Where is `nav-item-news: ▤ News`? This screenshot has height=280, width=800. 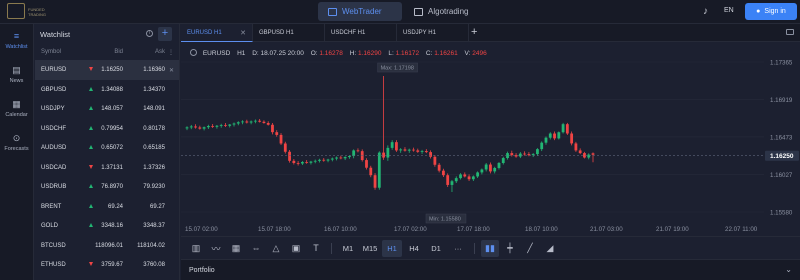
nav-item-news: ▤ News is located at coordinates (16, 75).